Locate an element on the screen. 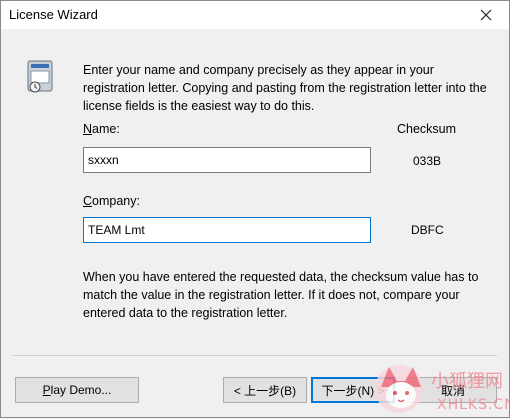  watermark-logo: 小狐狸网 XHLKS.CN is located at coordinates (442, 389).